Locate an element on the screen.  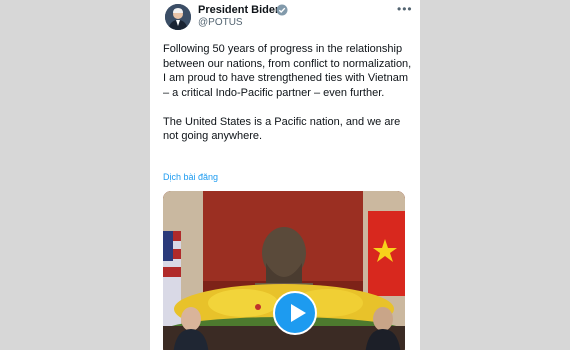
play-button is located at coordinates (295, 313).